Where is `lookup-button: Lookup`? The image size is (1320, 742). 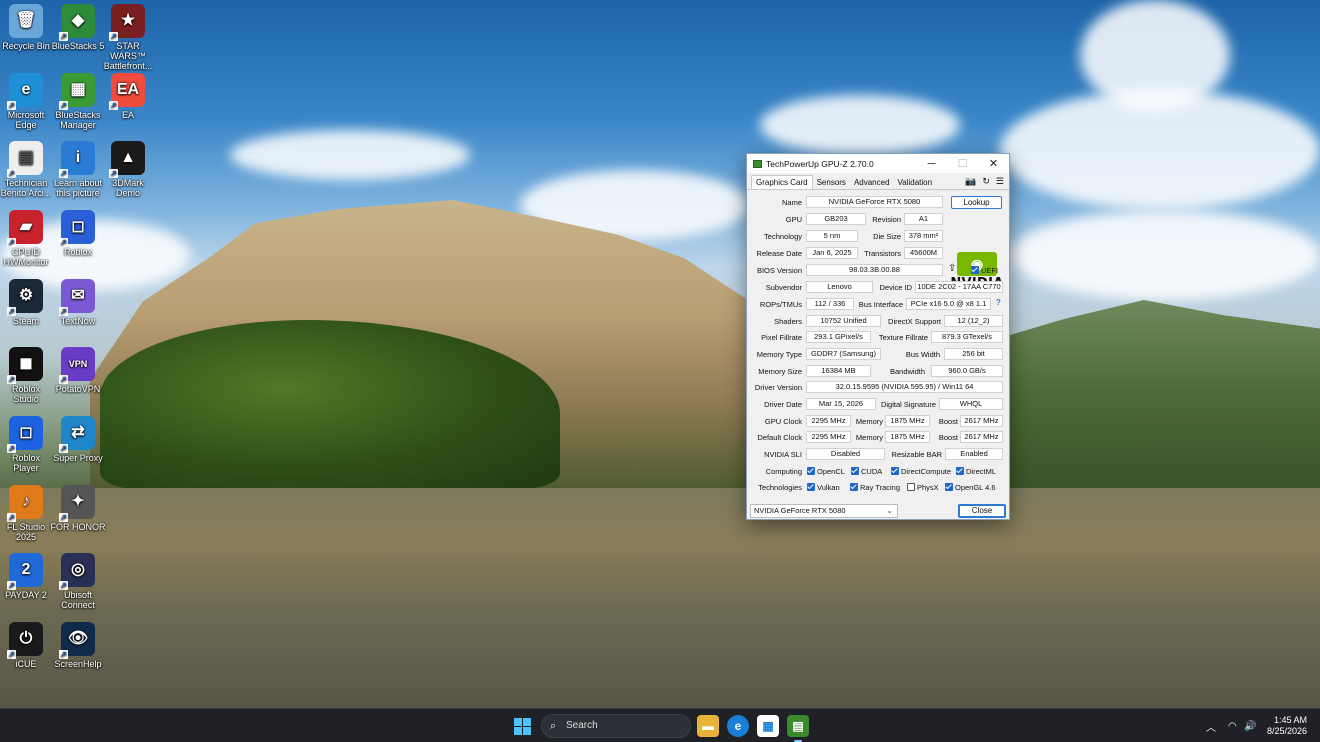 lookup-button: Lookup is located at coordinates (976, 202).